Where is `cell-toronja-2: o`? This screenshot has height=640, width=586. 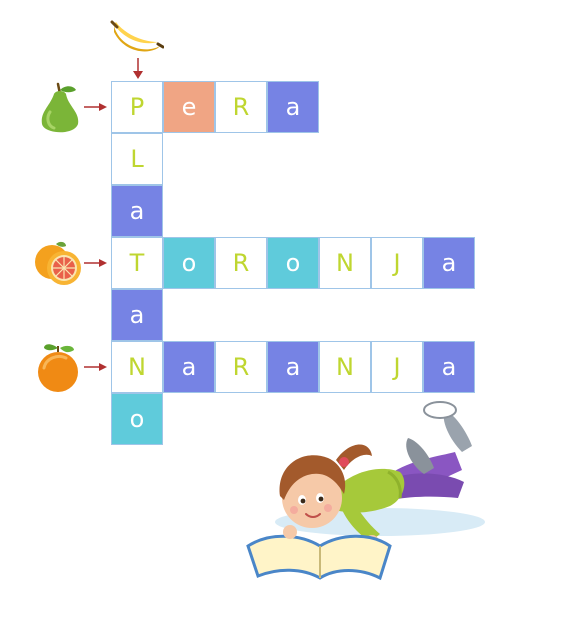 cell-toronja-2: o is located at coordinates (189, 263).